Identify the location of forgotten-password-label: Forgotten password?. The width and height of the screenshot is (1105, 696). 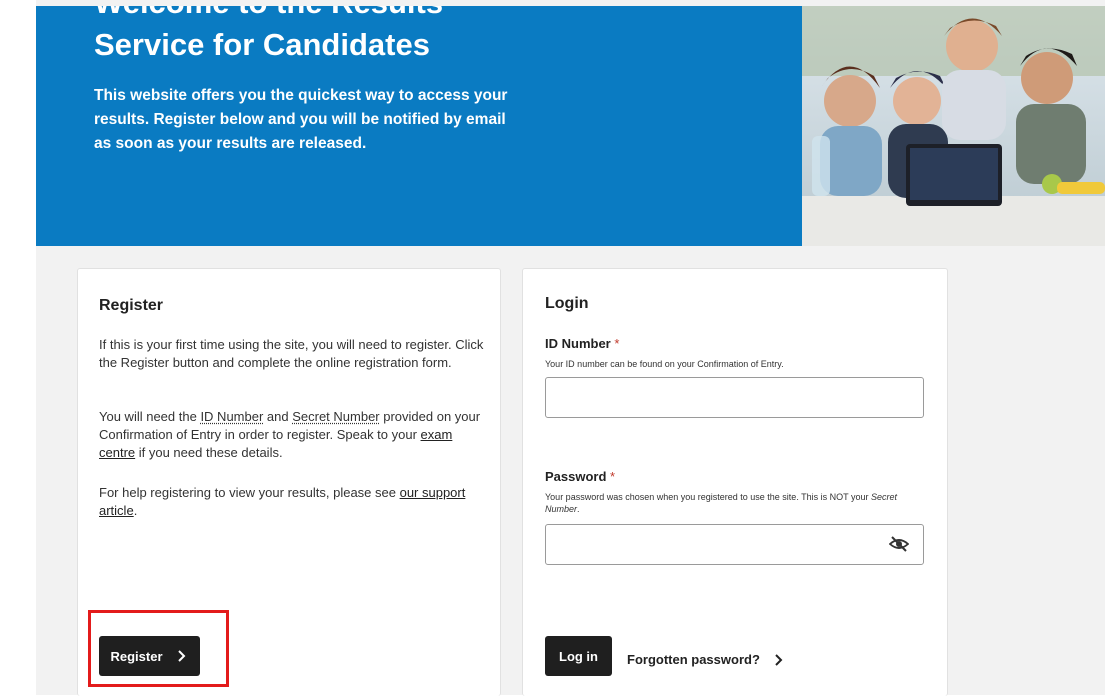
(693, 659).